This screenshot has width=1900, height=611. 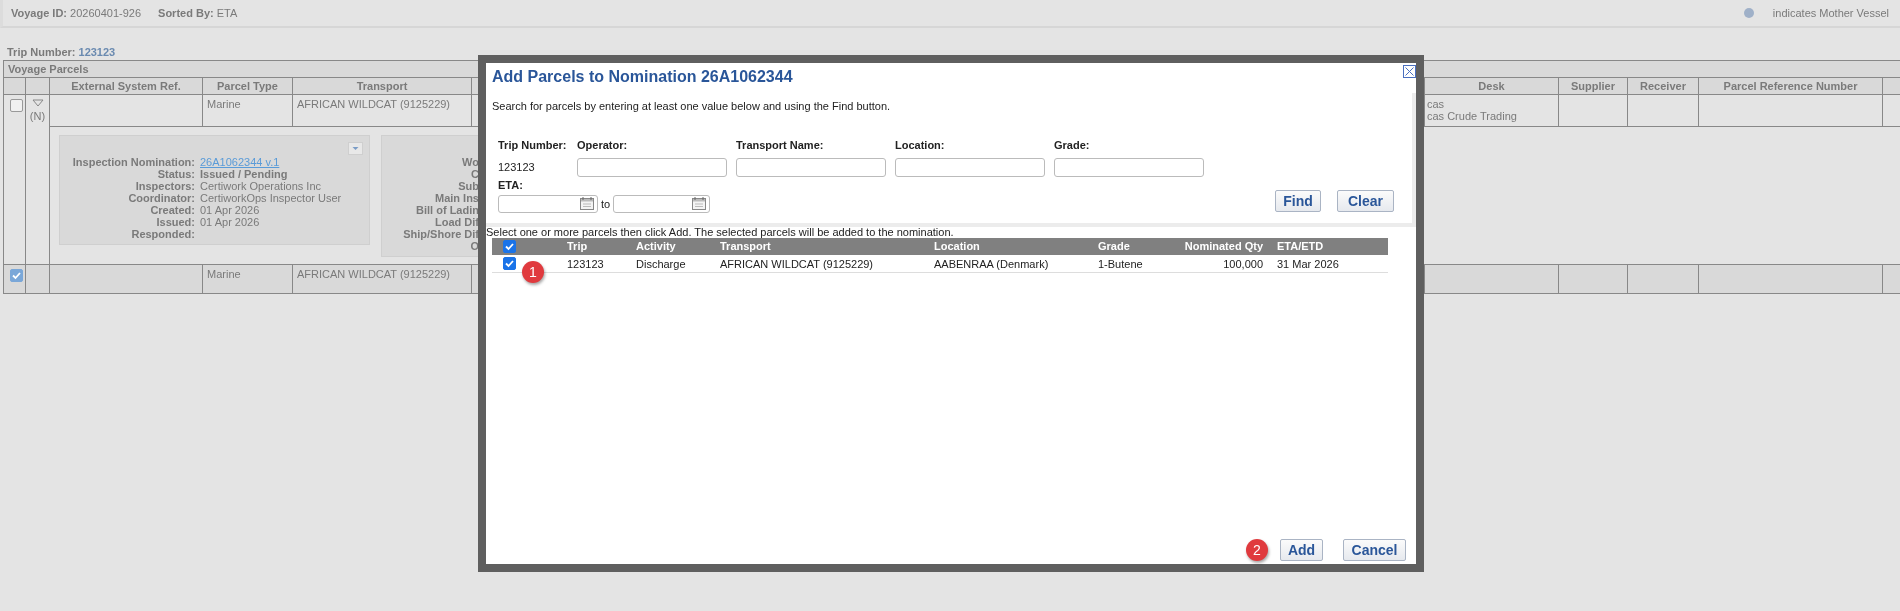 I want to click on field-label: Ship/Shore Dif, so click(x=441, y=234).